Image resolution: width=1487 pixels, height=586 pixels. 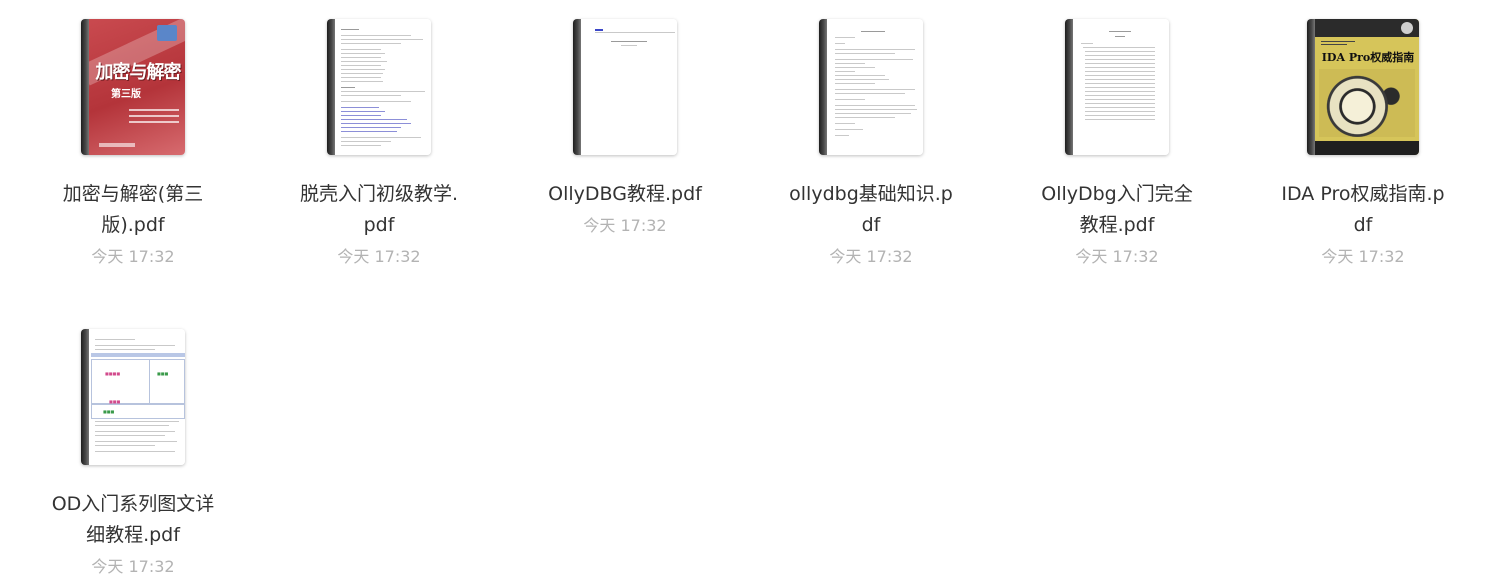 What do you see at coordinates (137, 397) in the screenshot?
I see `document-page: ■■■■ ■■■ ■■■ ■■■` at bounding box center [137, 397].